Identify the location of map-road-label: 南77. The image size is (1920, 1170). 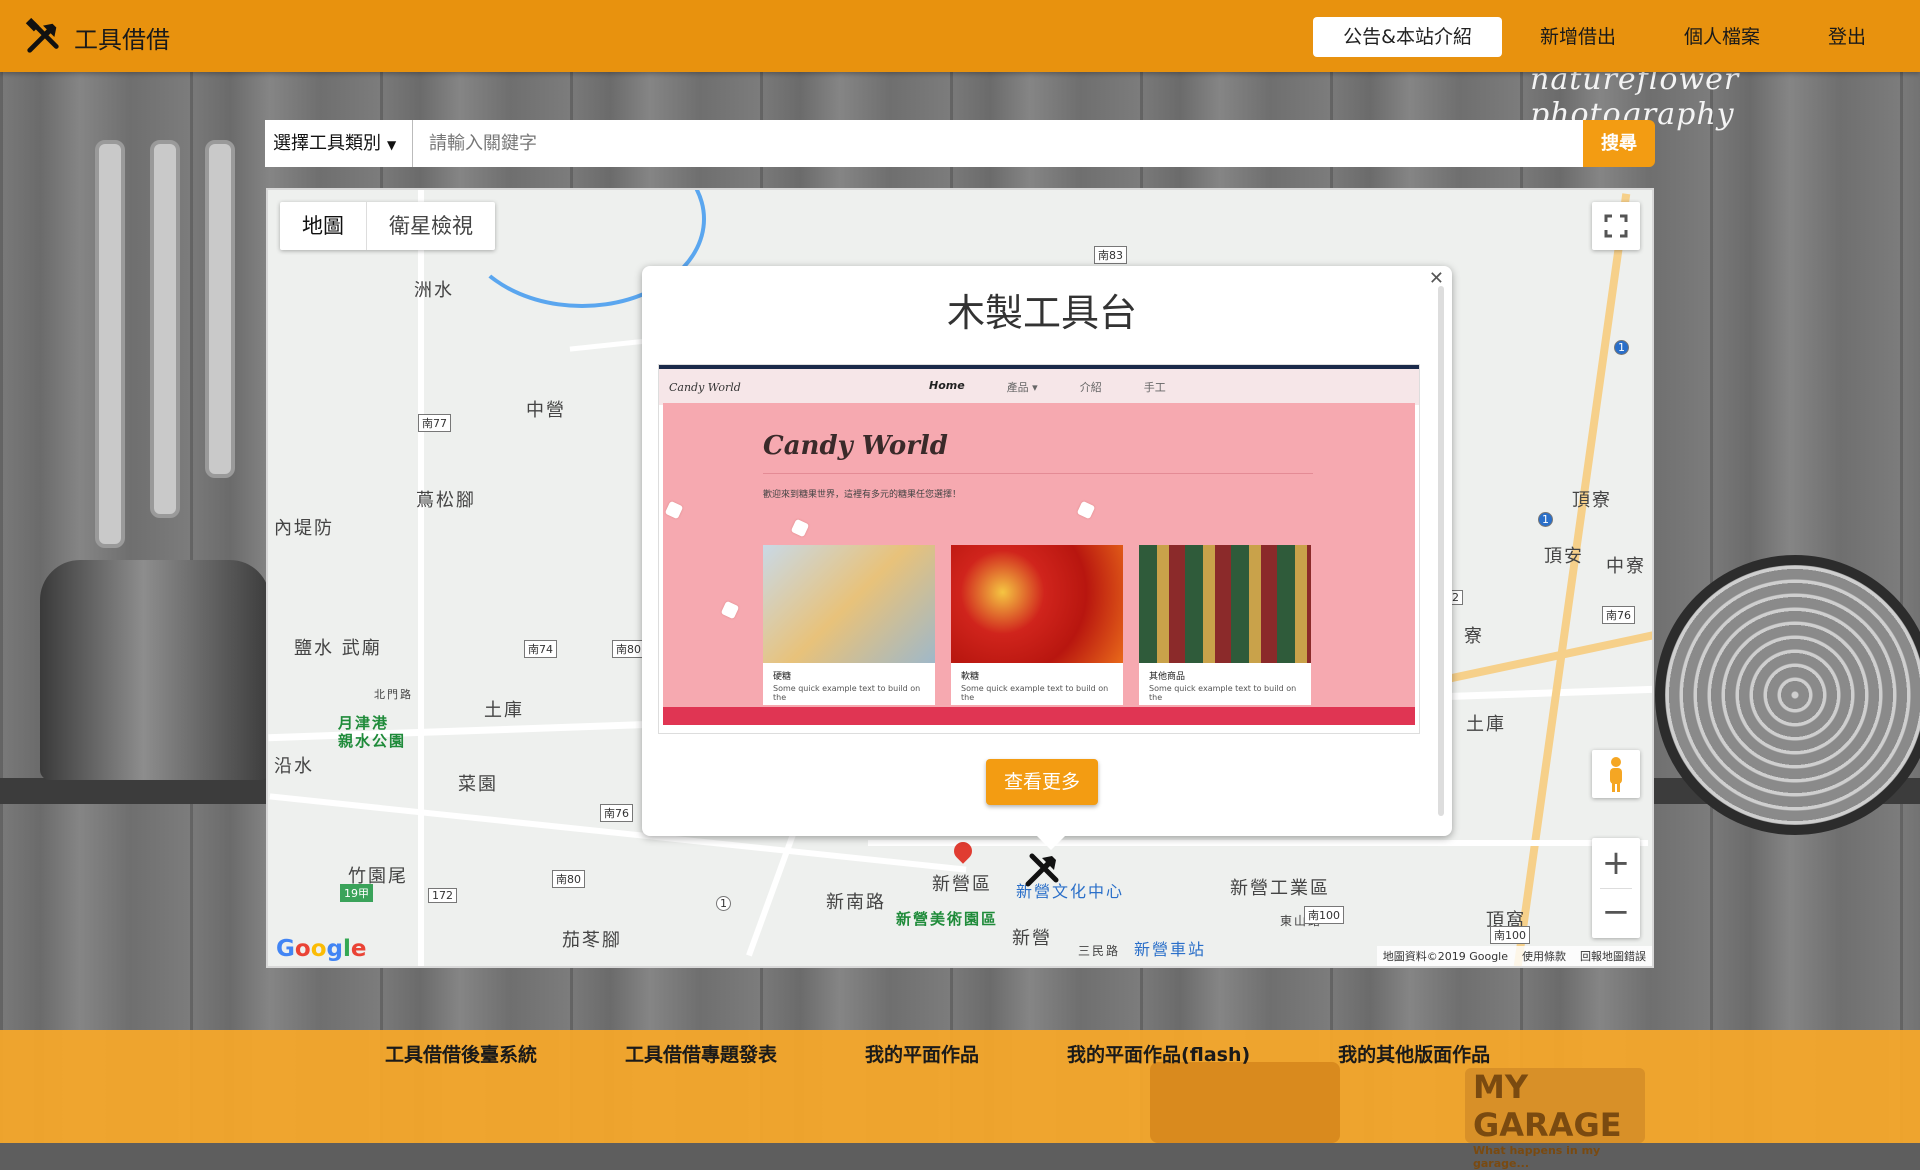
(434, 423).